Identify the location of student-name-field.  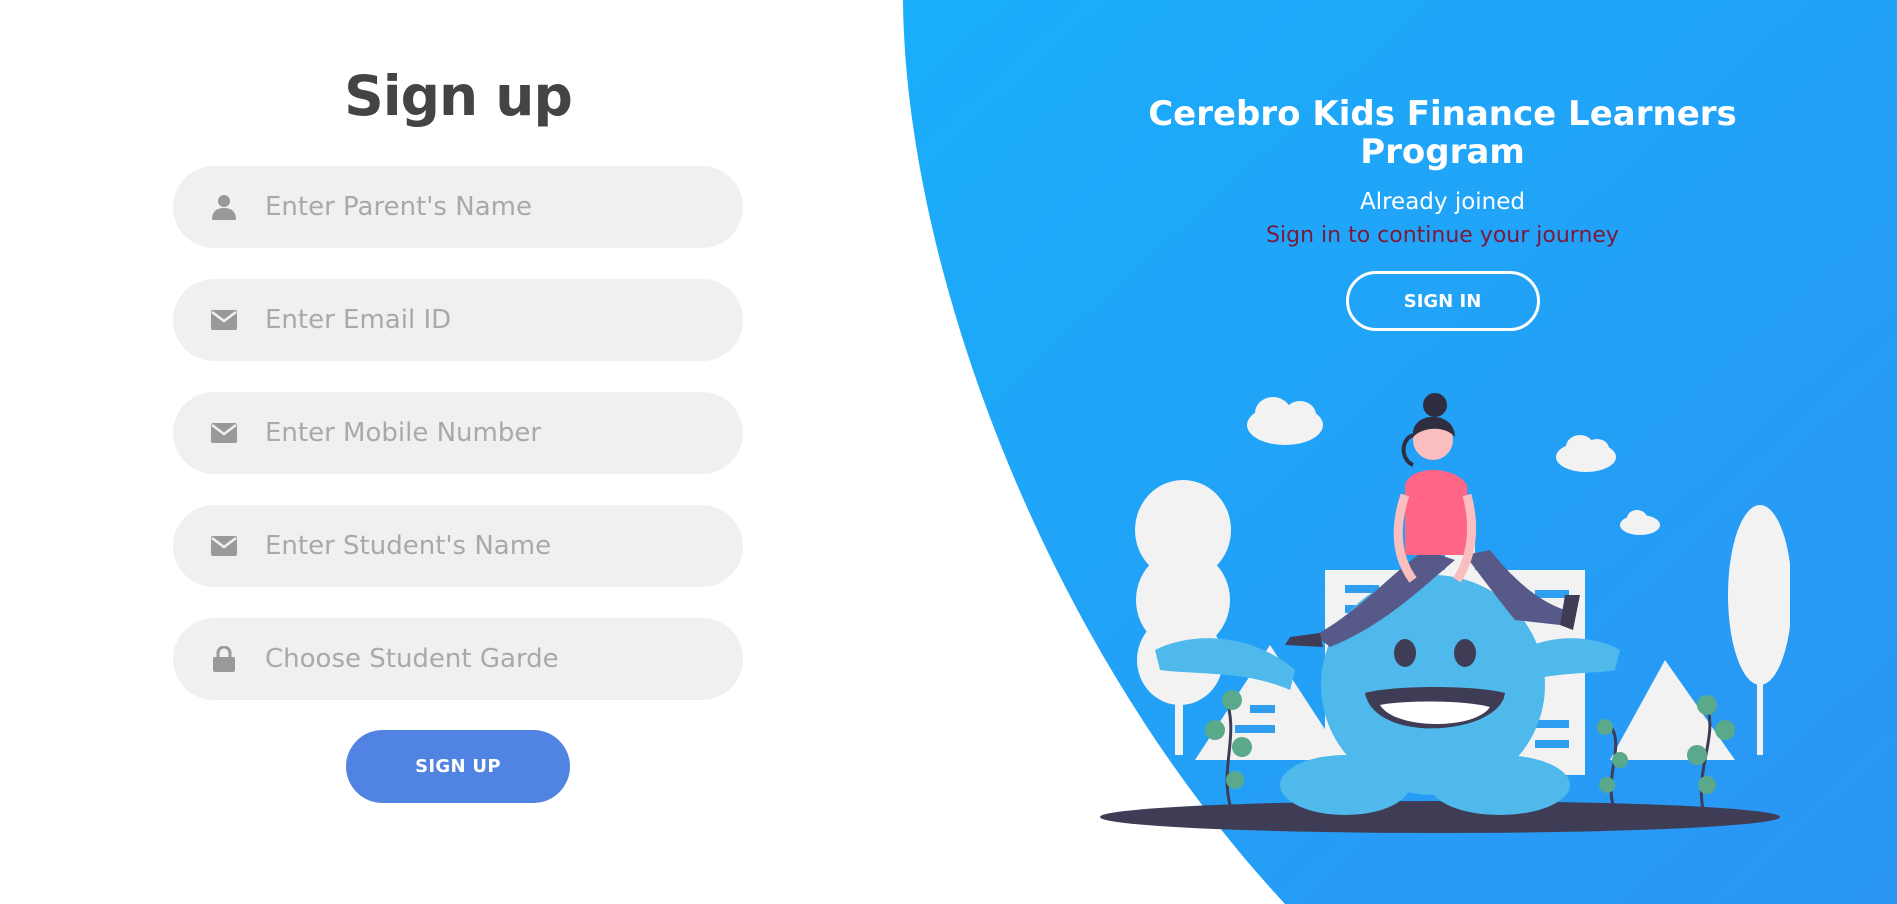
(458, 546).